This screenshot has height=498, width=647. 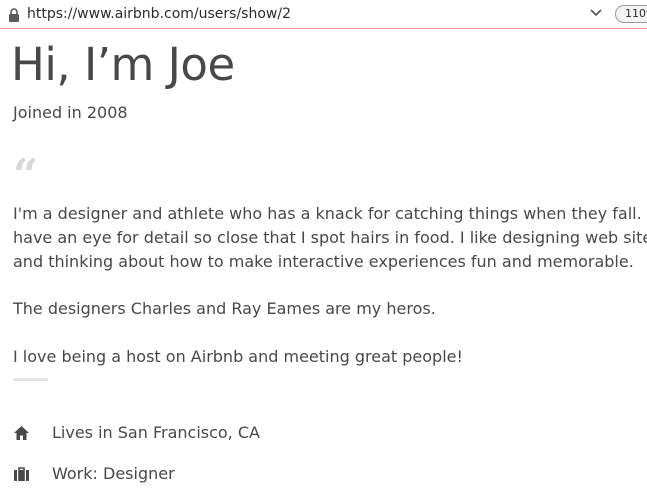 I want to click on work-text: Work: Designer, so click(x=113, y=473).